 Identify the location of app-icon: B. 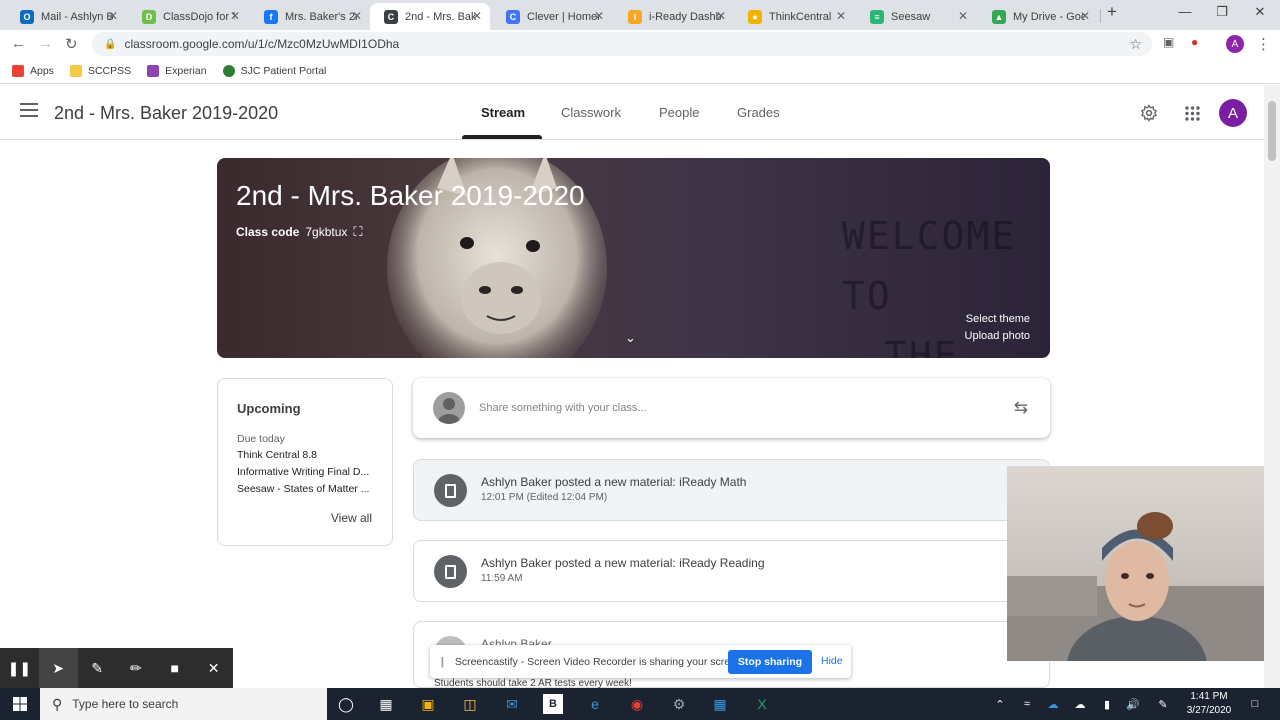
(553, 704).